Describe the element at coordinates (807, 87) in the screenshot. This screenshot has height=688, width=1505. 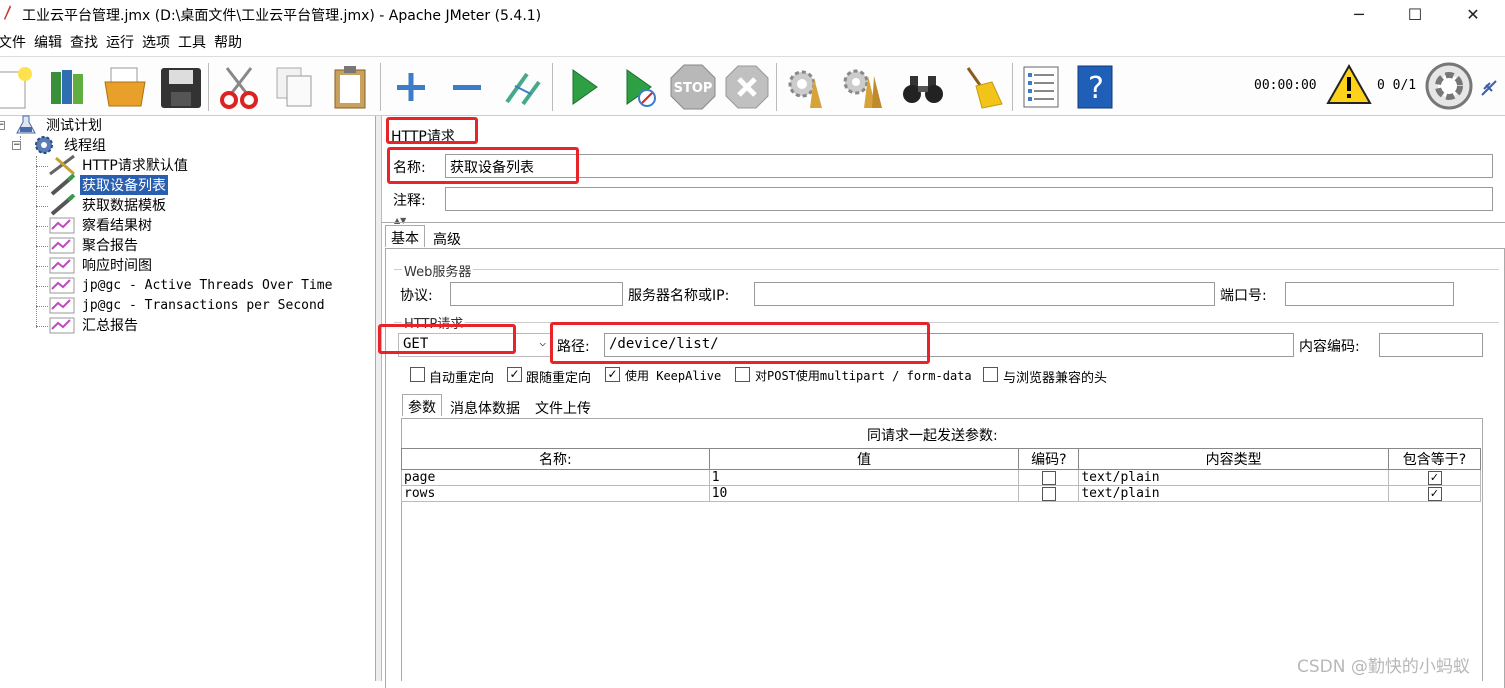
I see `clear-button` at that location.